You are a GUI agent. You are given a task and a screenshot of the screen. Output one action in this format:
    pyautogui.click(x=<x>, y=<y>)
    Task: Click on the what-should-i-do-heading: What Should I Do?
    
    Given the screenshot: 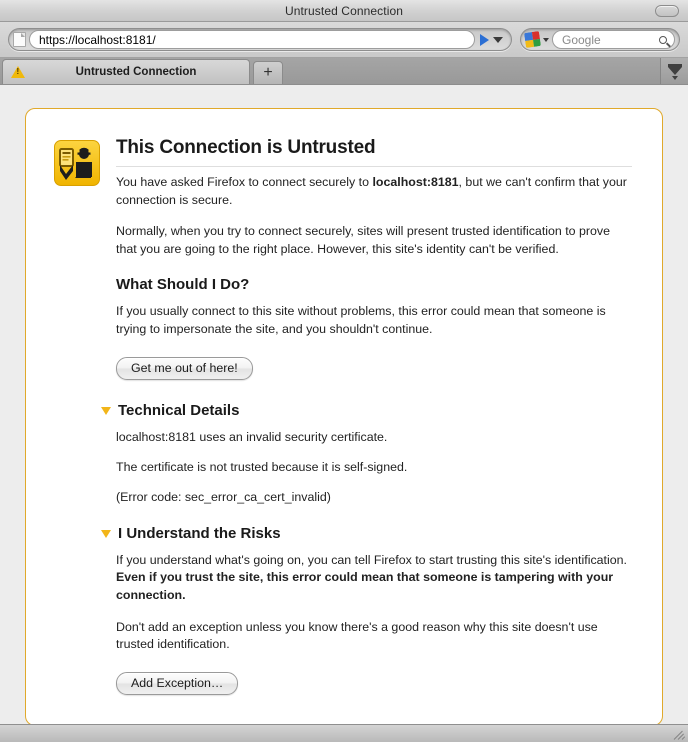 What is the action you would take?
    pyautogui.click(x=183, y=285)
    